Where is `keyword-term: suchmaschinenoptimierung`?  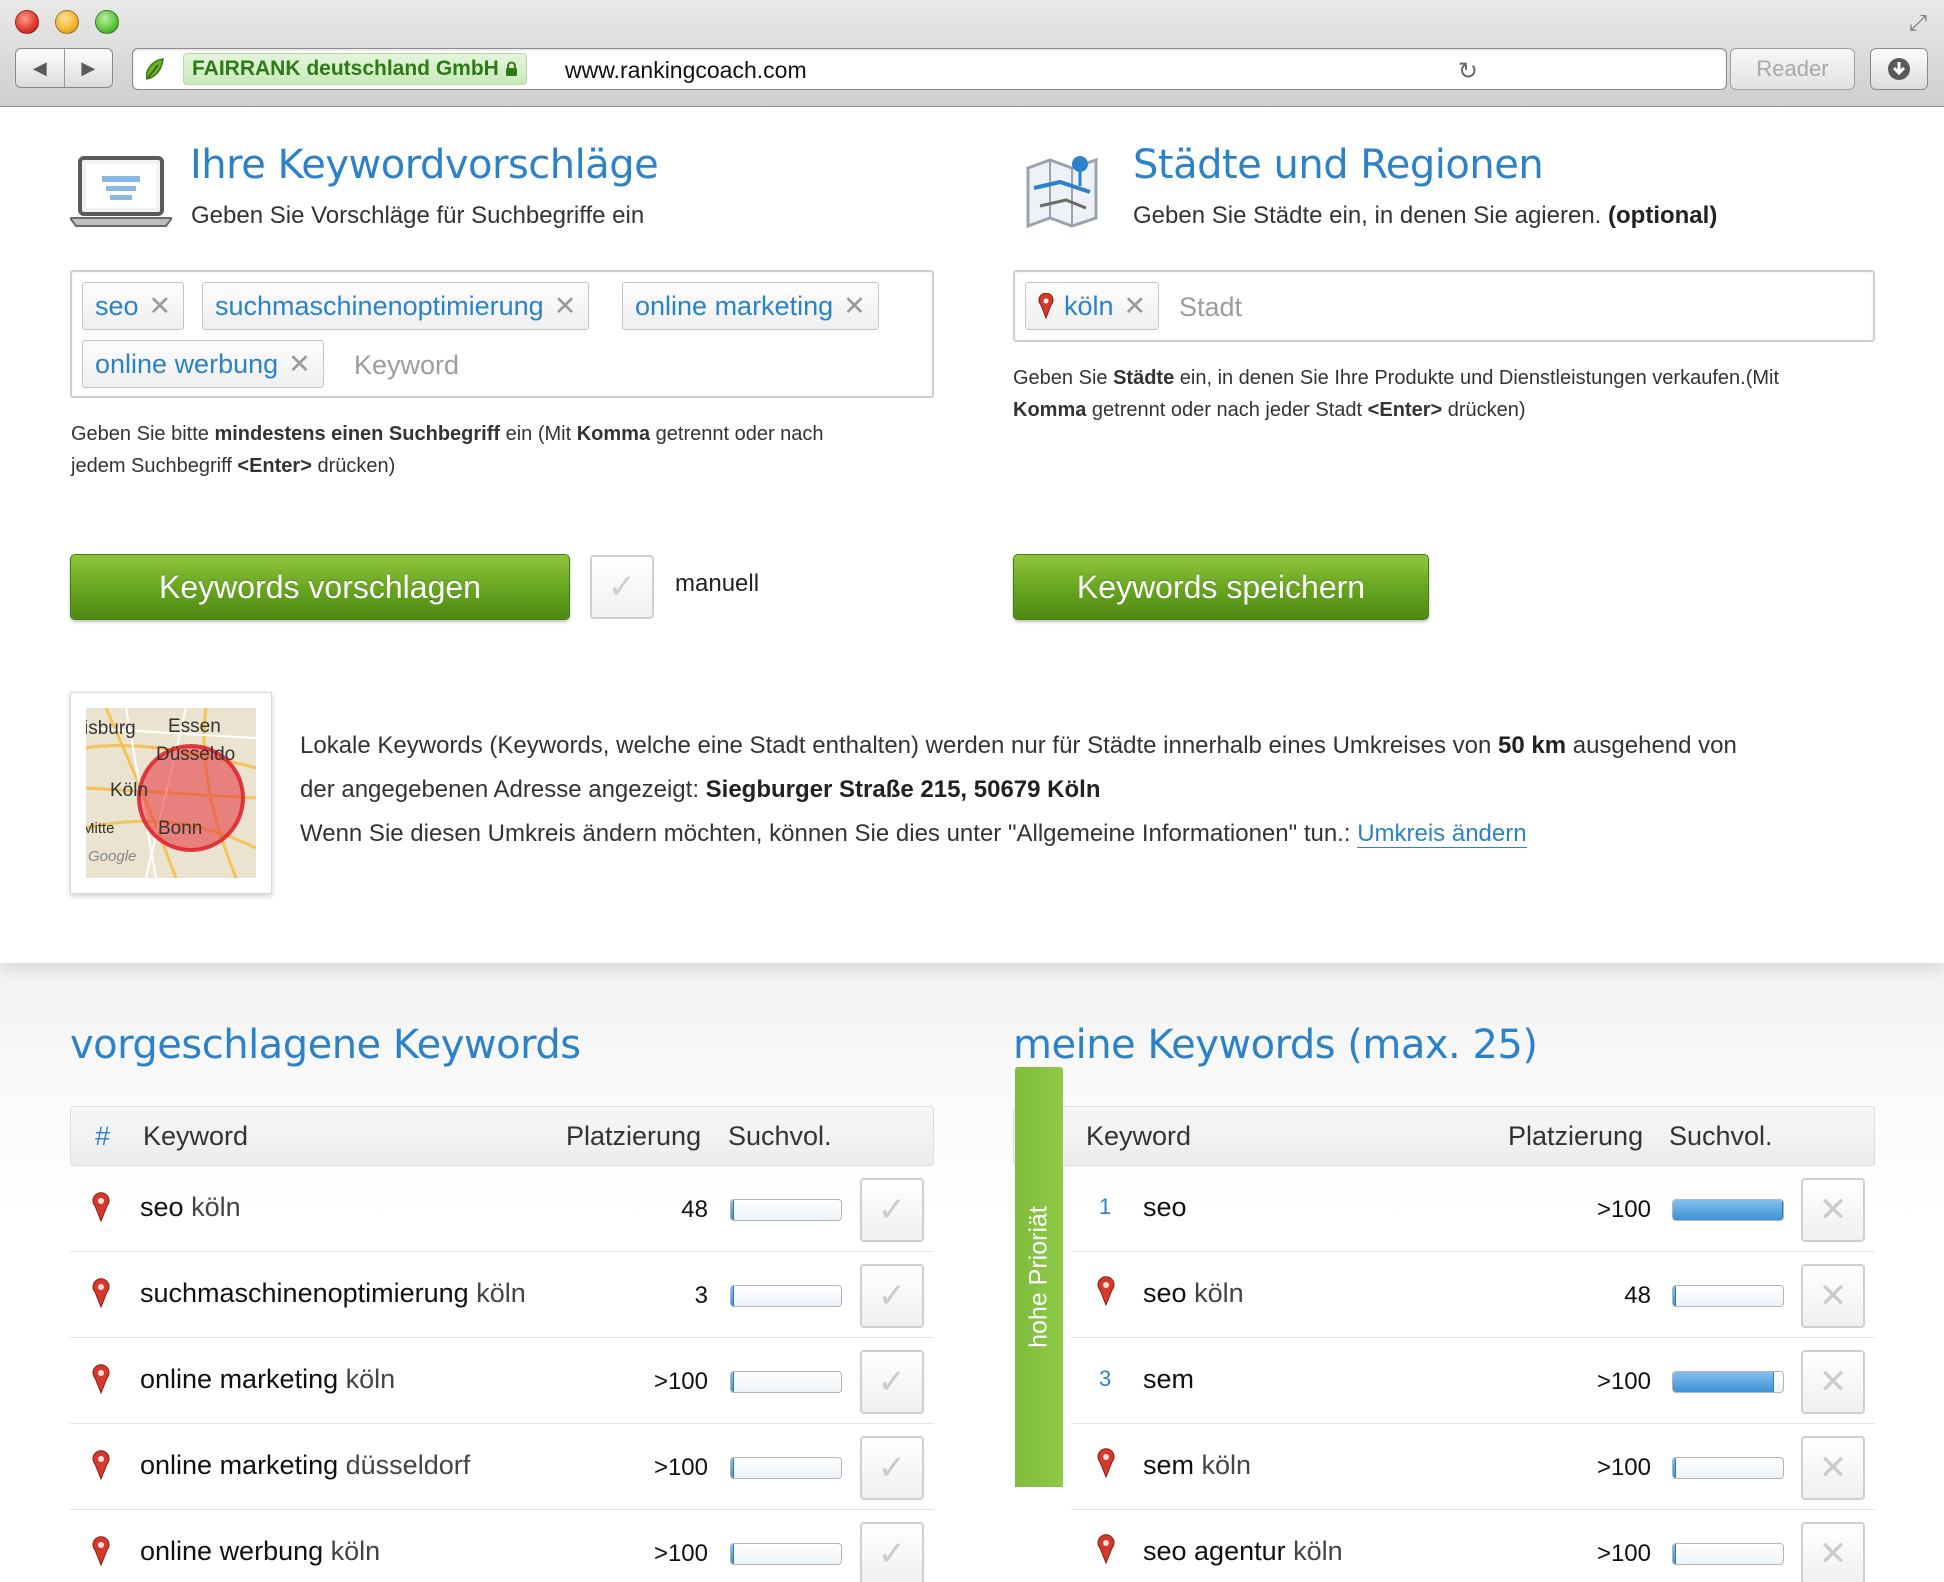
keyword-term: suchmaschinenoptimierung is located at coordinates (304, 1293).